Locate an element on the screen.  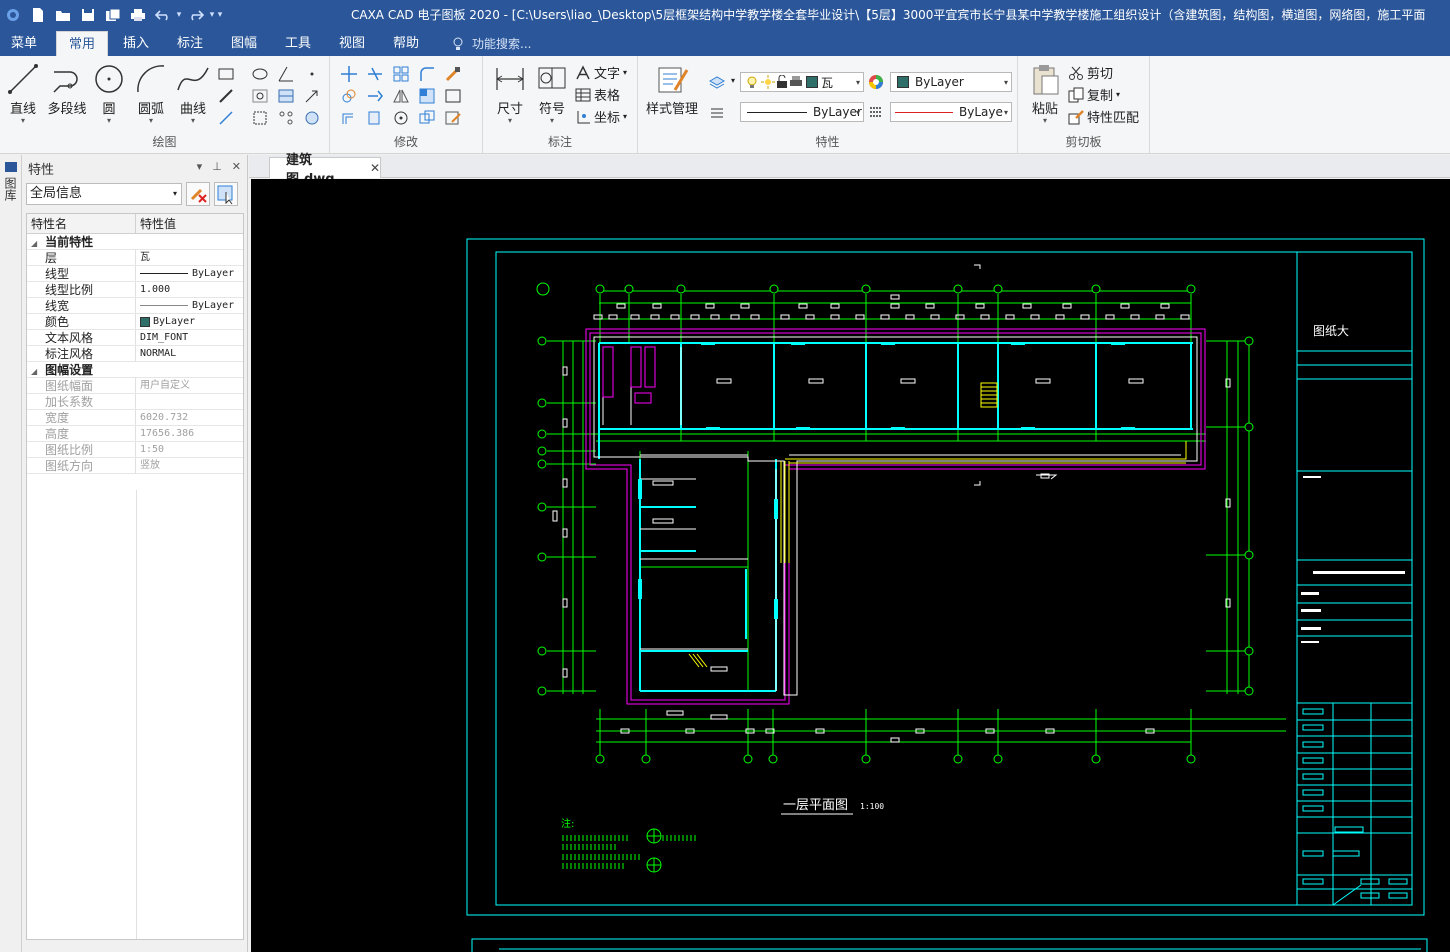
coordinate-button: 坐标 ▾ is located at coordinates (601, 116).